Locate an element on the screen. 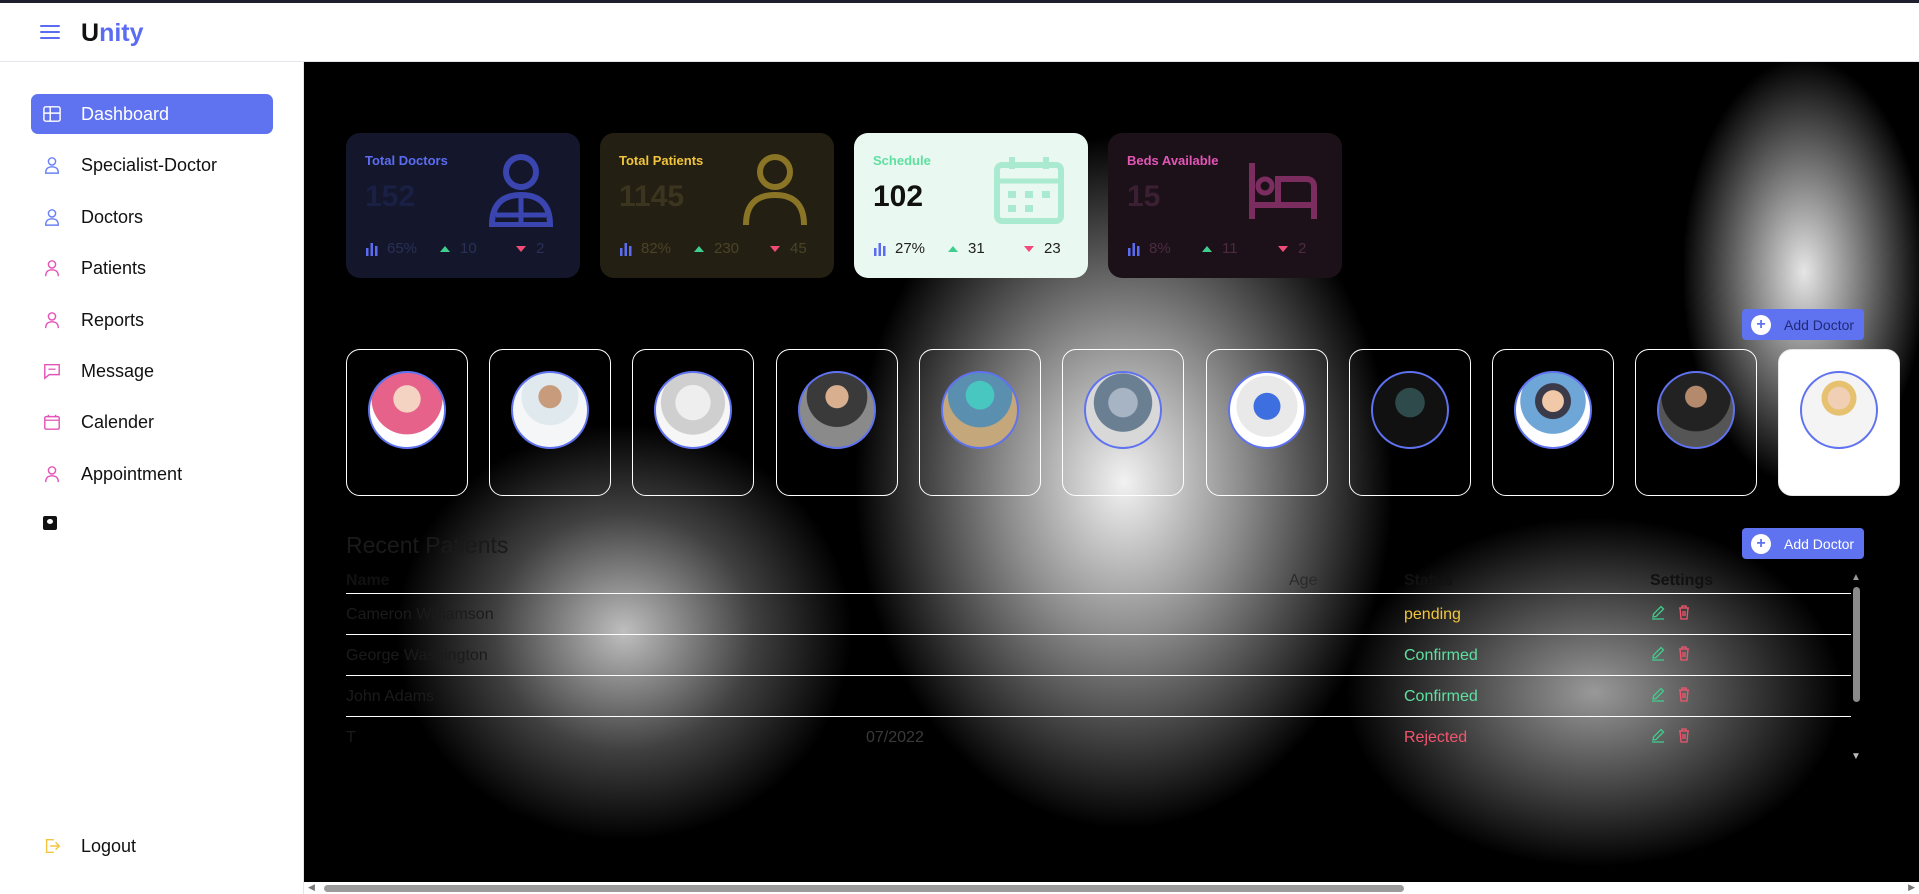 The width and height of the screenshot is (1919, 894). sidebar-item-message: Message is located at coordinates (152, 371).